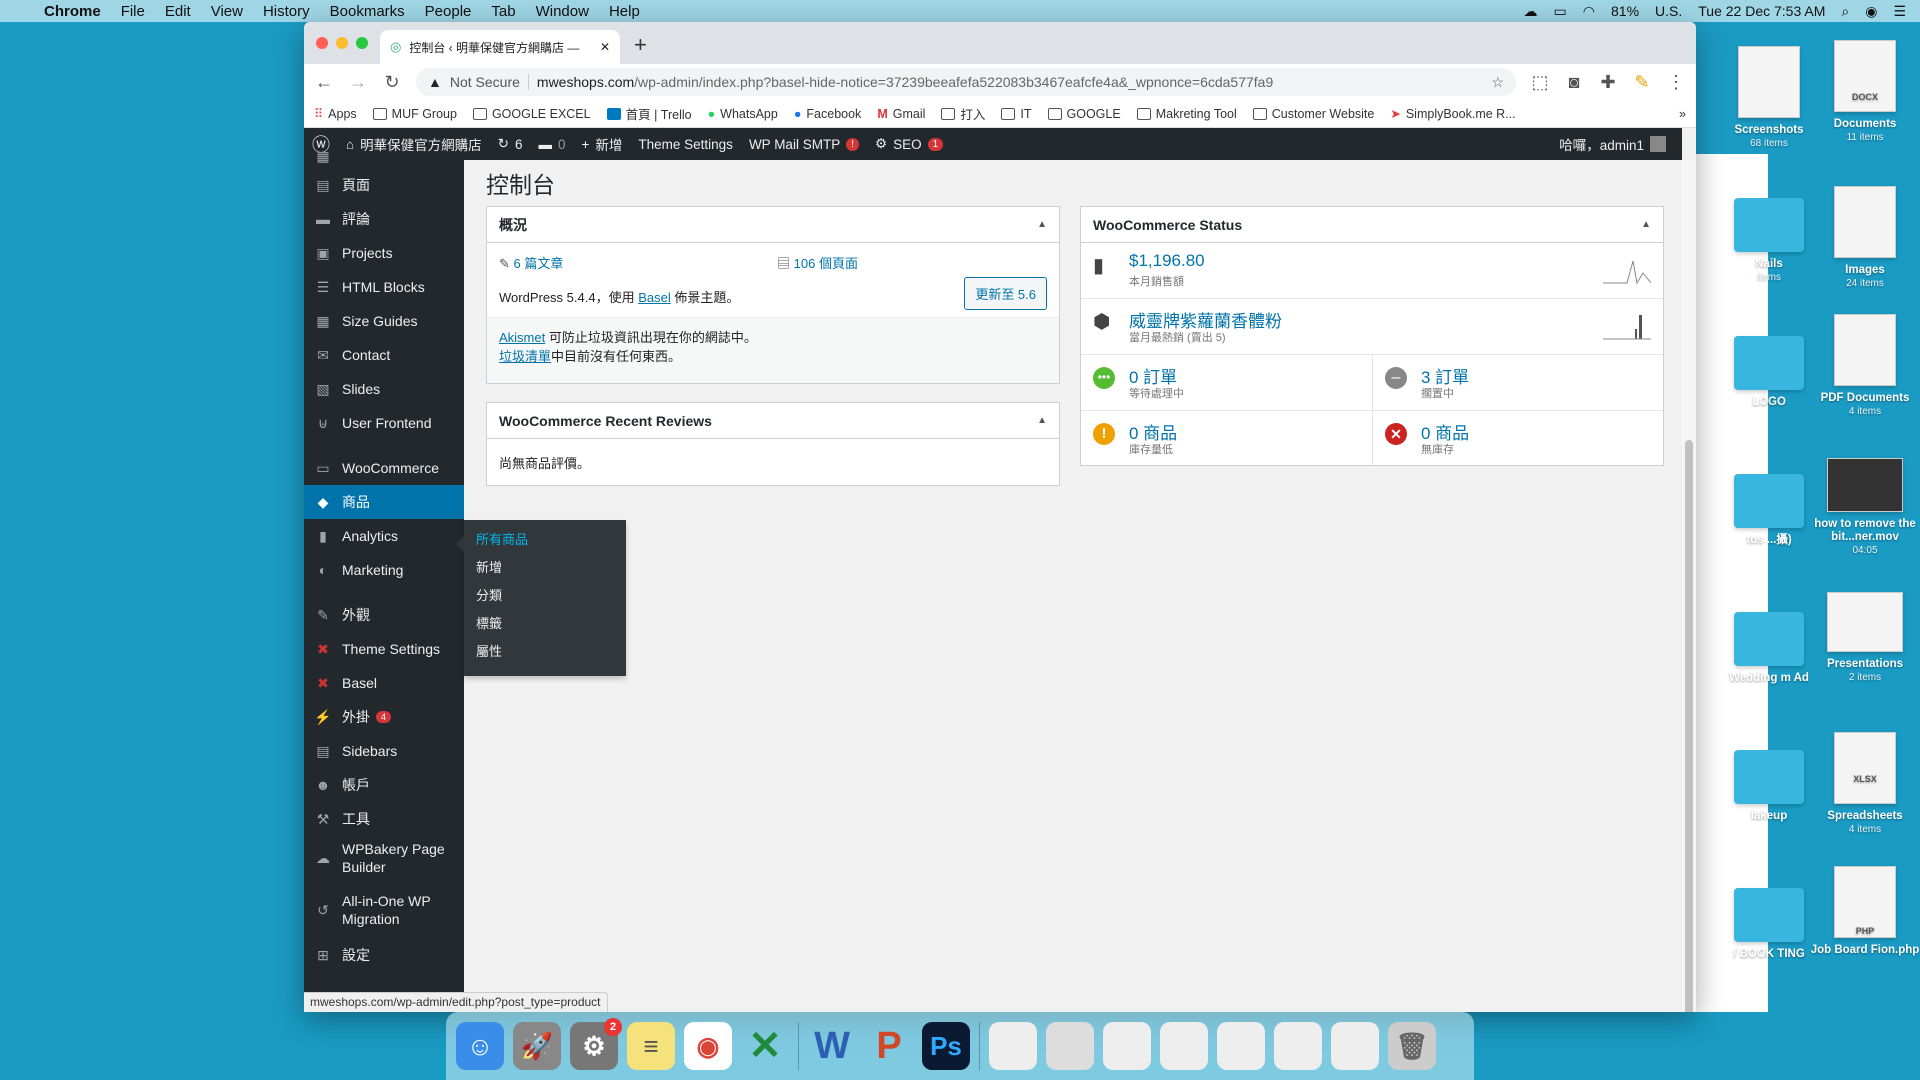  What do you see at coordinates (1865, 366) in the screenshot?
I see `desktop-item: PDF Documents 4 items` at bounding box center [1865, 366].